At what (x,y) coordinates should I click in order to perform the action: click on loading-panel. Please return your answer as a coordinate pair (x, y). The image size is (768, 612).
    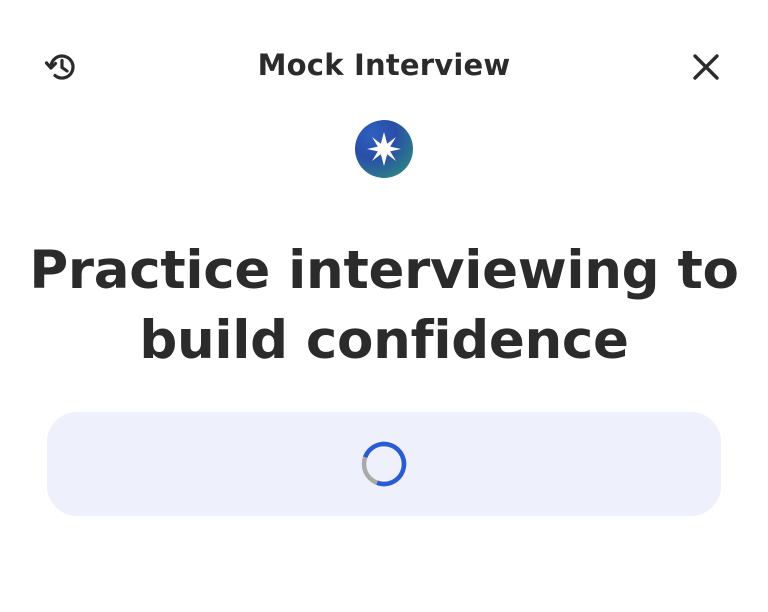
    Looking at the image, I should click on (384, 464).